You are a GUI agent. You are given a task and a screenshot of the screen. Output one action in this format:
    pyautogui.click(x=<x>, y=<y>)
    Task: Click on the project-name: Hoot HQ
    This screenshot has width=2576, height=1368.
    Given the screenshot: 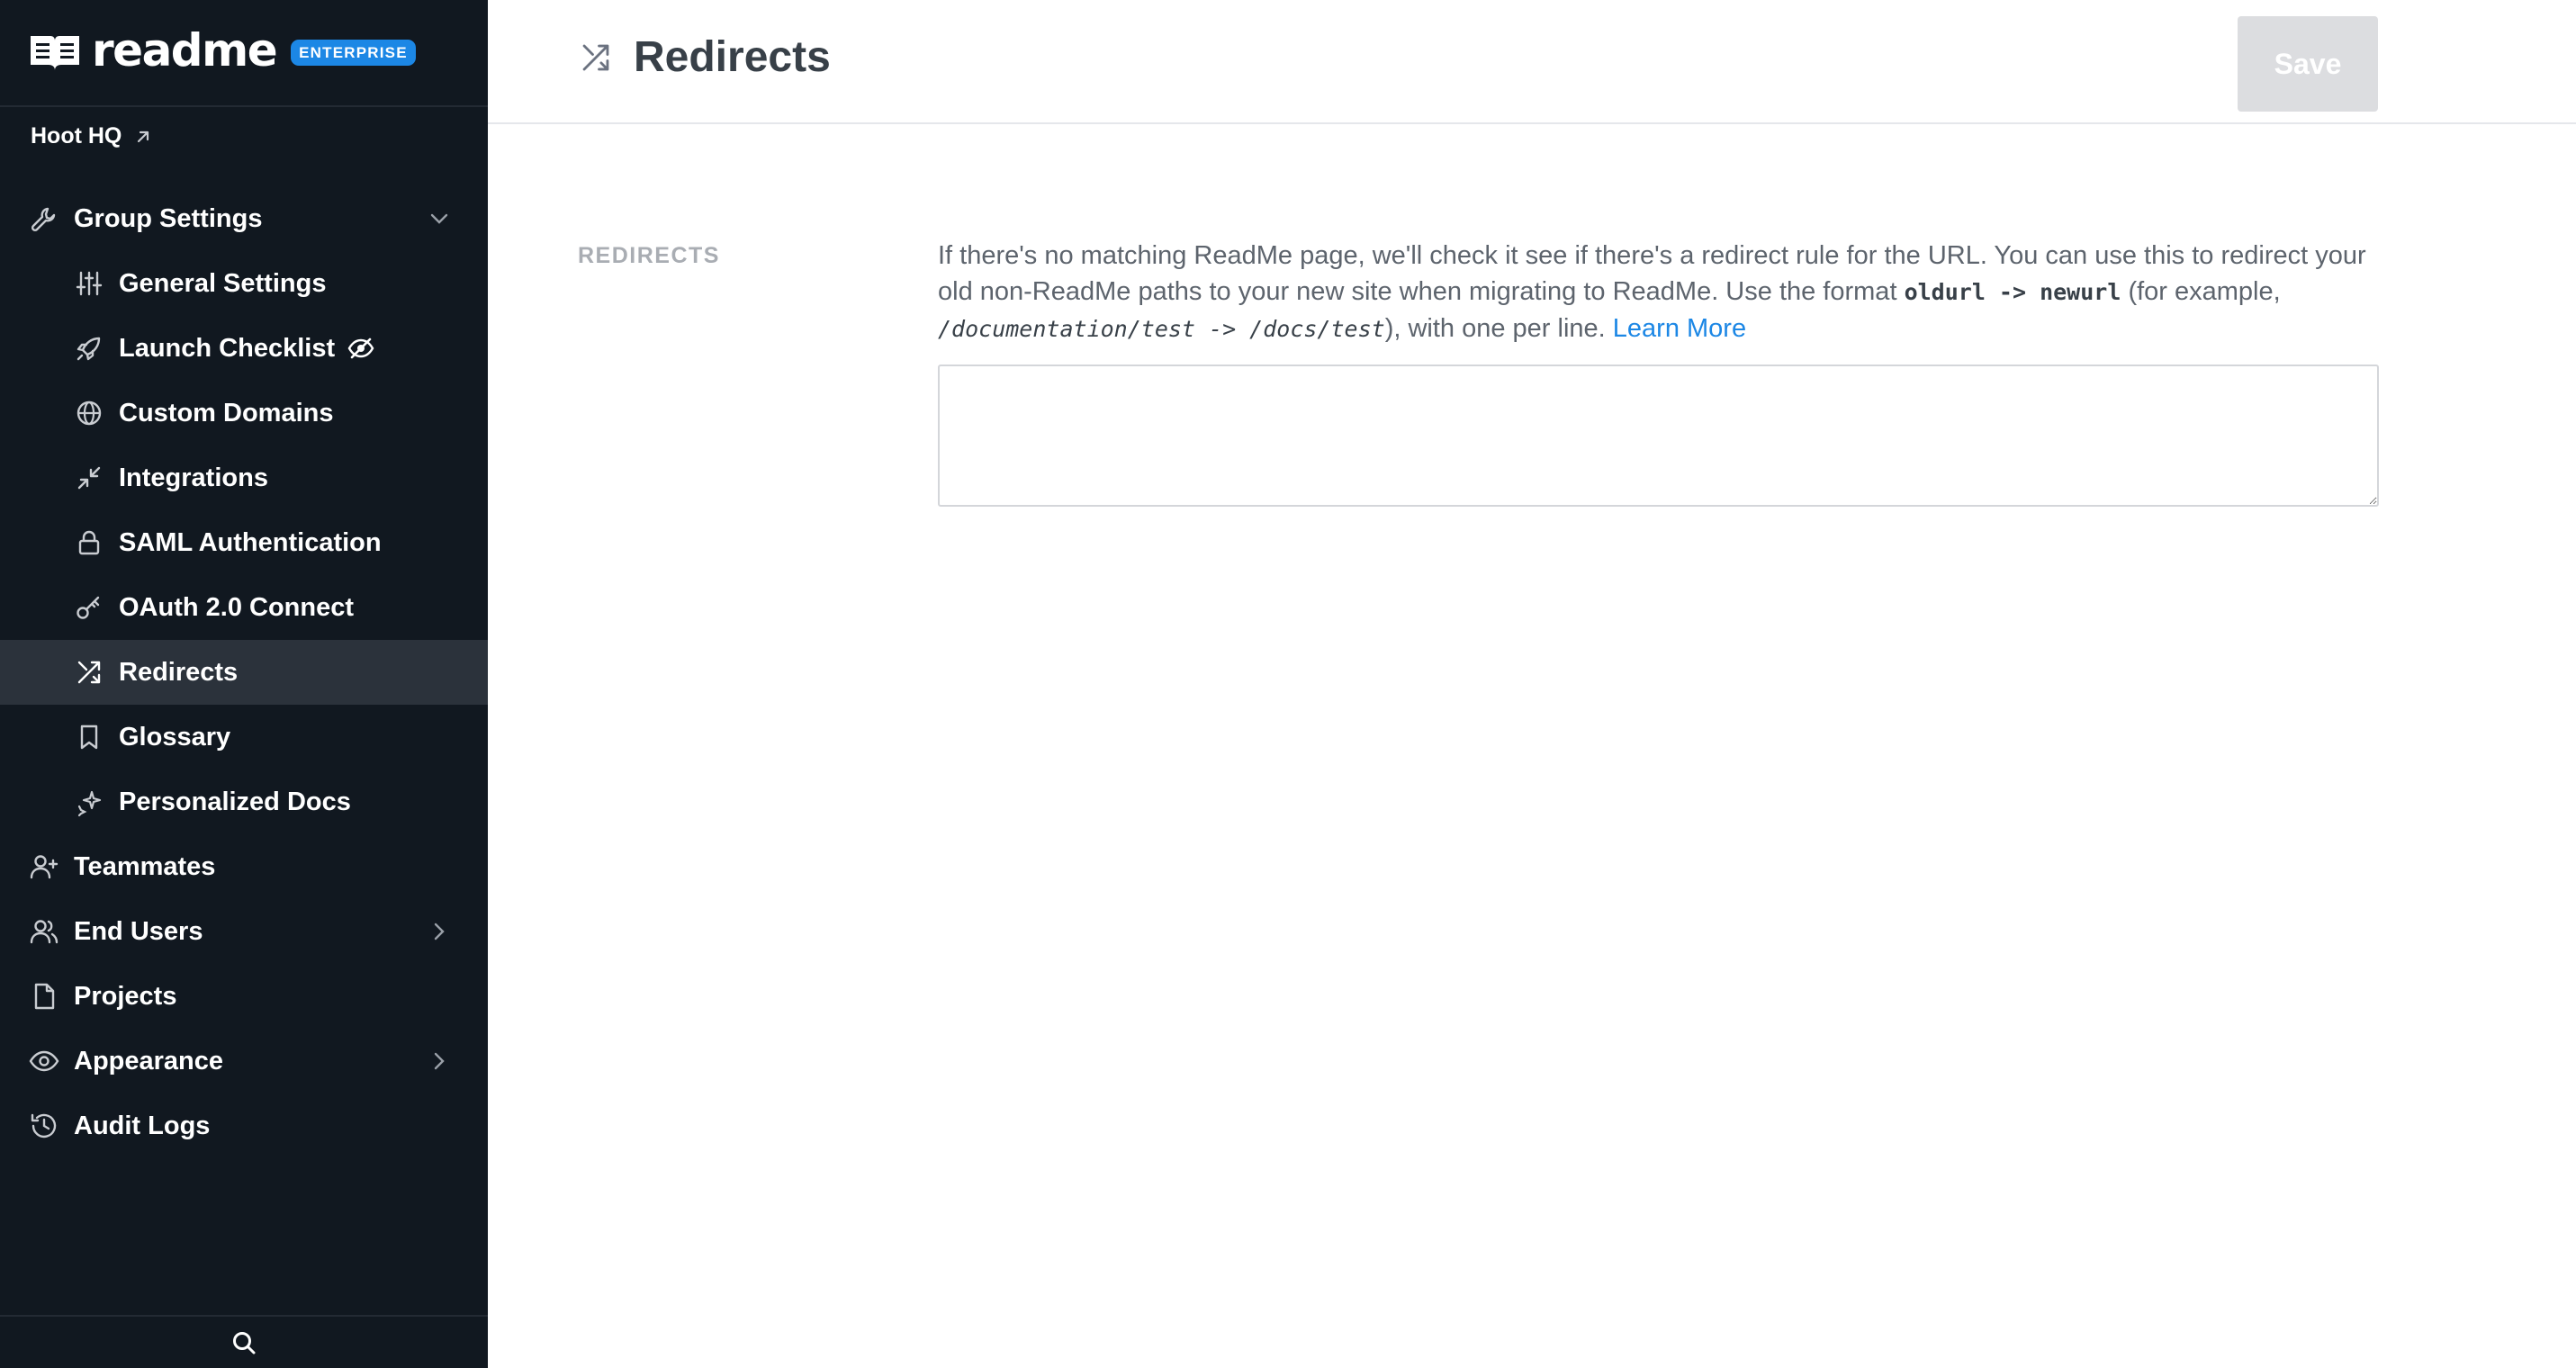 What is the action you would take?
    pyautogui.click(x=76, y=136)
    